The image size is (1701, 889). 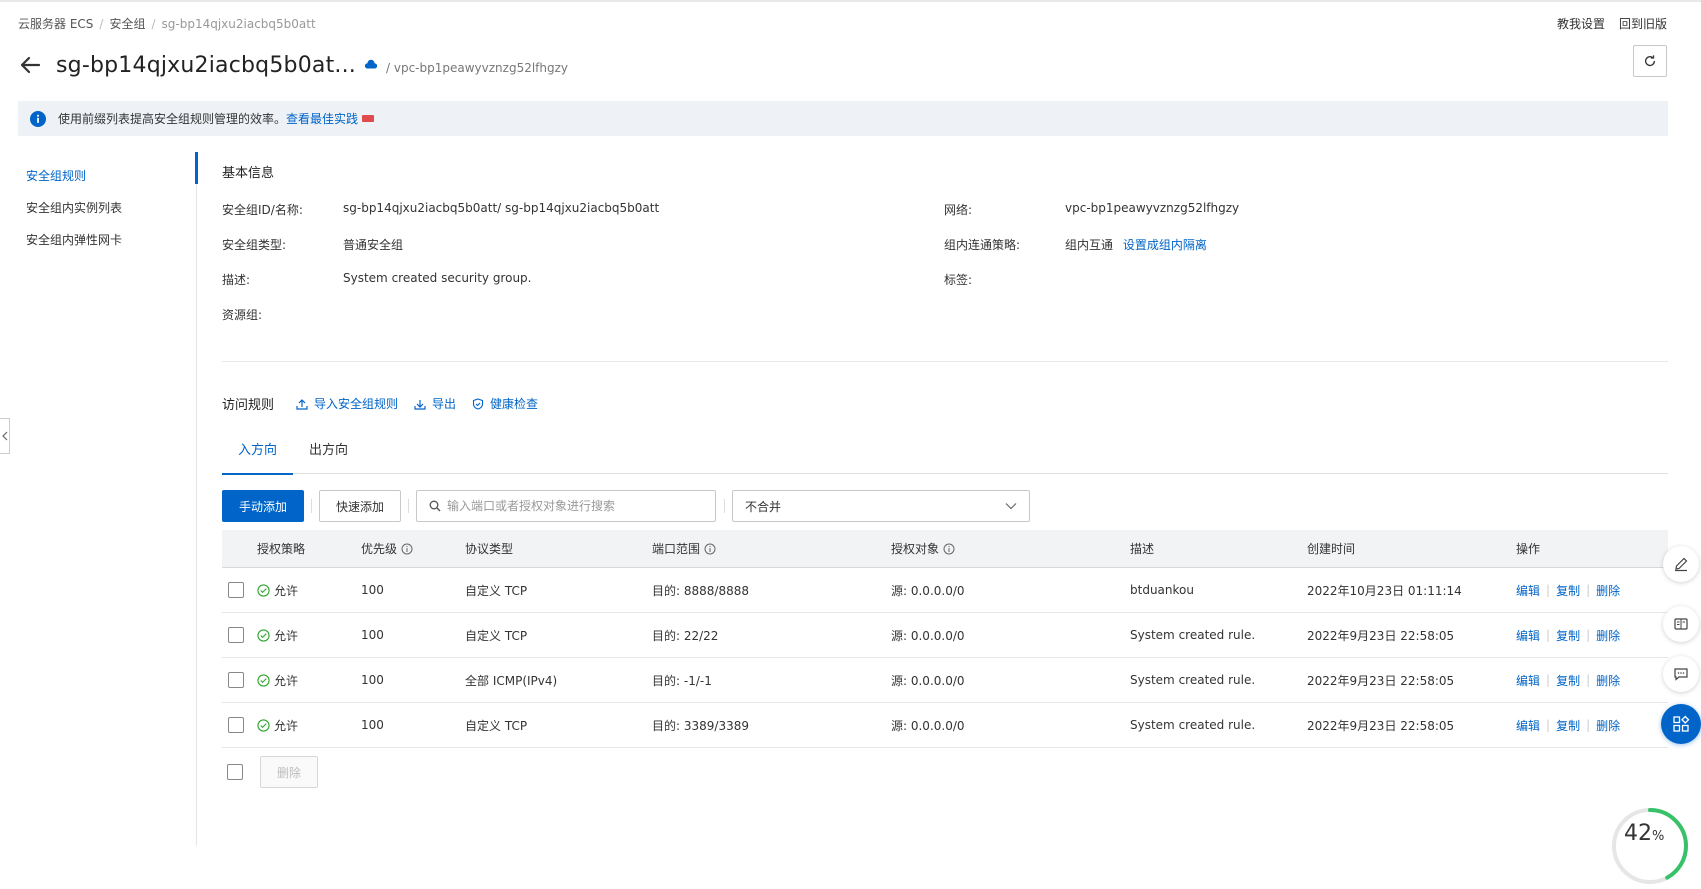 I want to click on search-input, so click(x=577, y=506).